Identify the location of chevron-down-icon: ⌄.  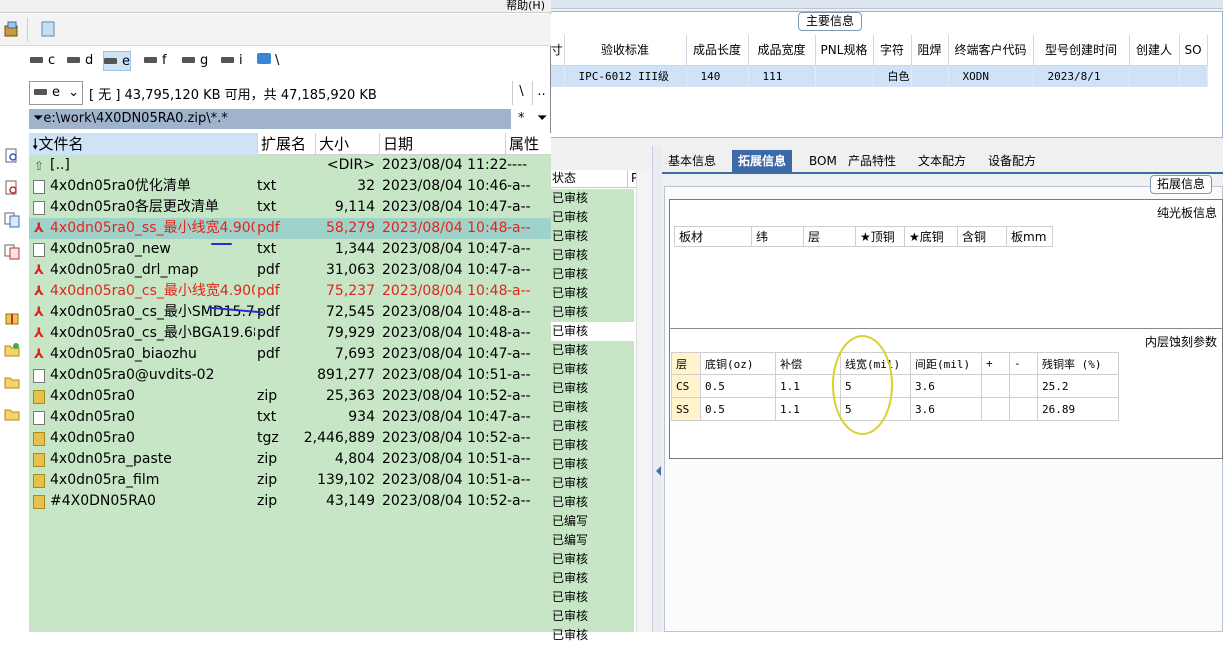
(73, 93).